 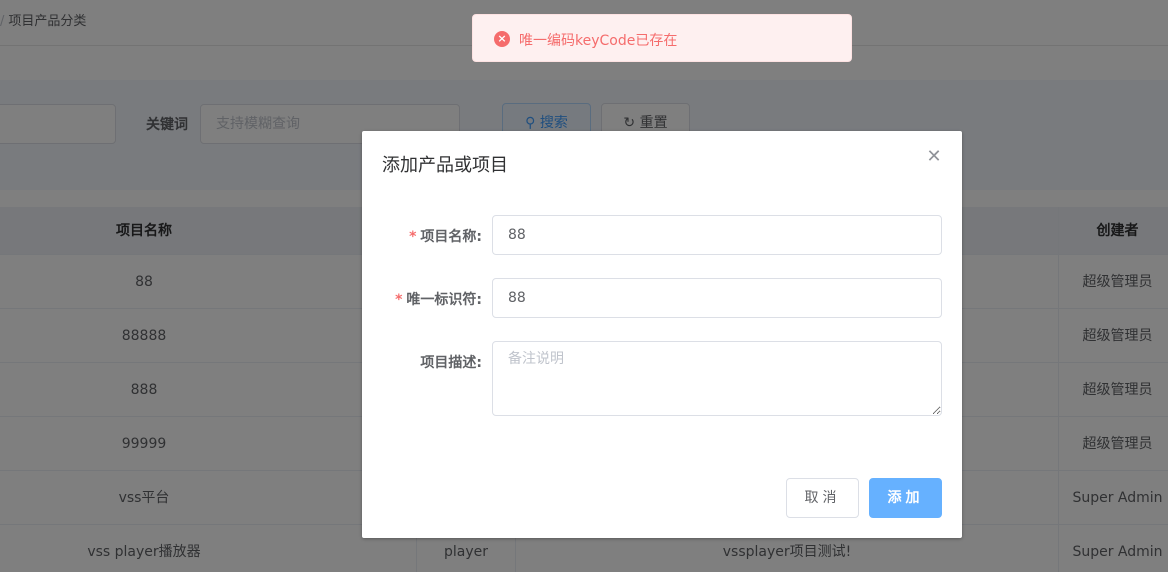 What do you see at coordinates (444, 300) in the screenshot?
I see `unique-key-label-text: 唯一标识符:` at bounding box center [444, 300].